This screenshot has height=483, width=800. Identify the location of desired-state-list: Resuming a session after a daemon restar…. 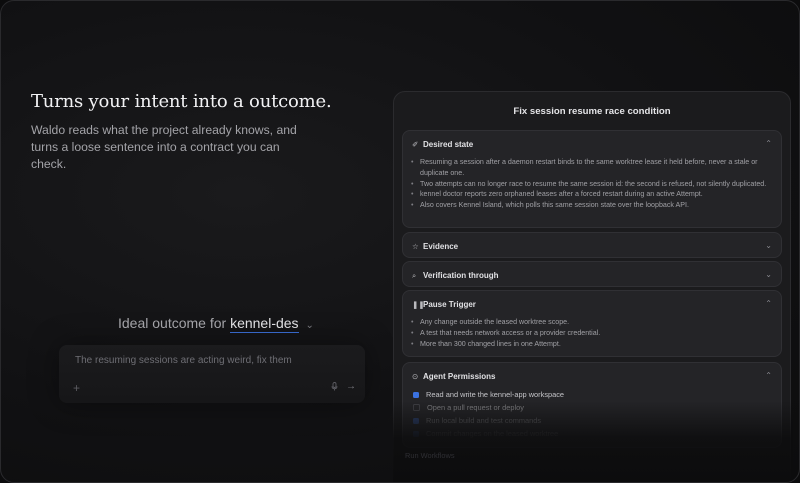
(592, 184).